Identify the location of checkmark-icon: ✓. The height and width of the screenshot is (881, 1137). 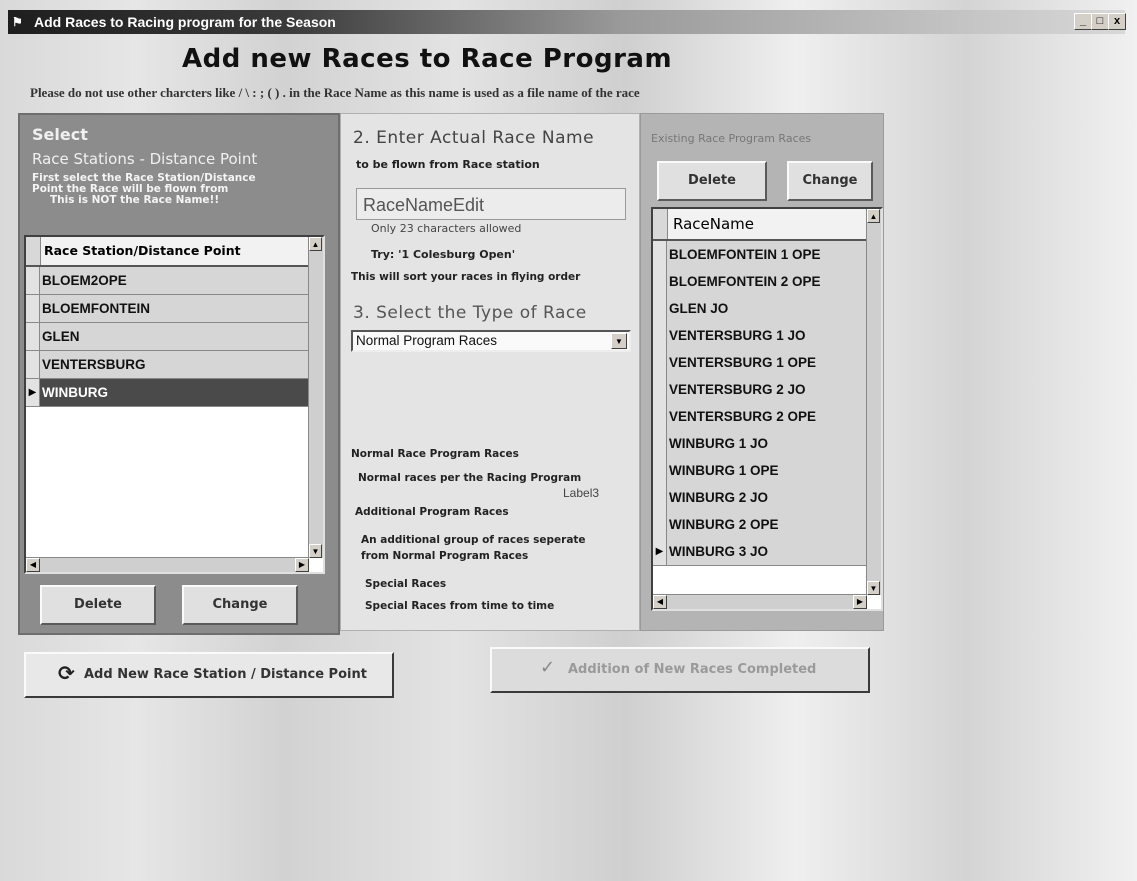
(548, 667).